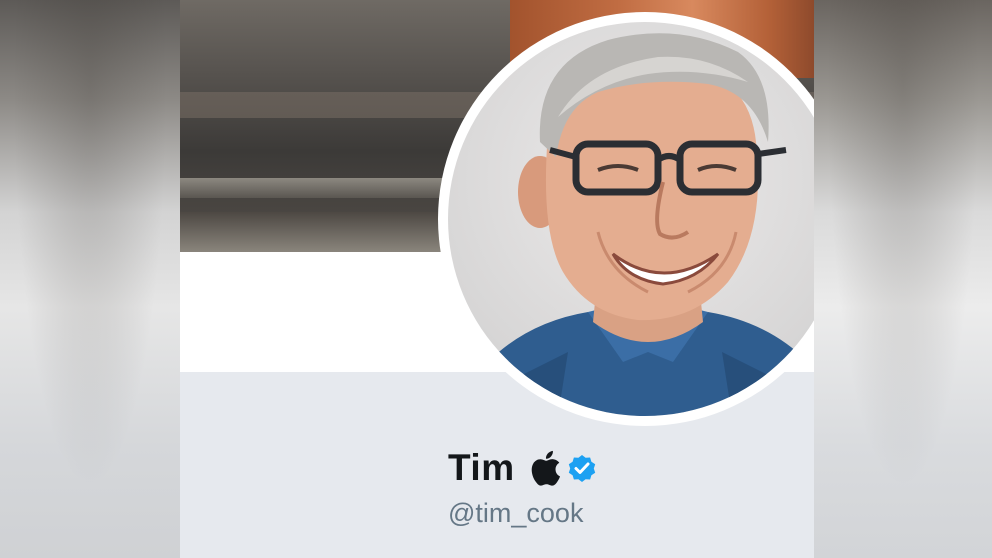  I want to click on profile-name-row: Tim, so click(523, 468).